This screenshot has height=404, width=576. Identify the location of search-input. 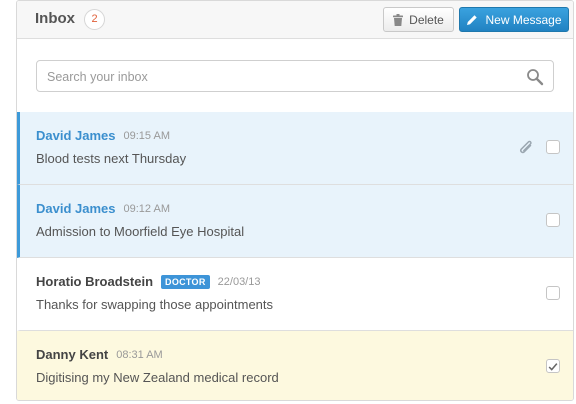
(277, 77).